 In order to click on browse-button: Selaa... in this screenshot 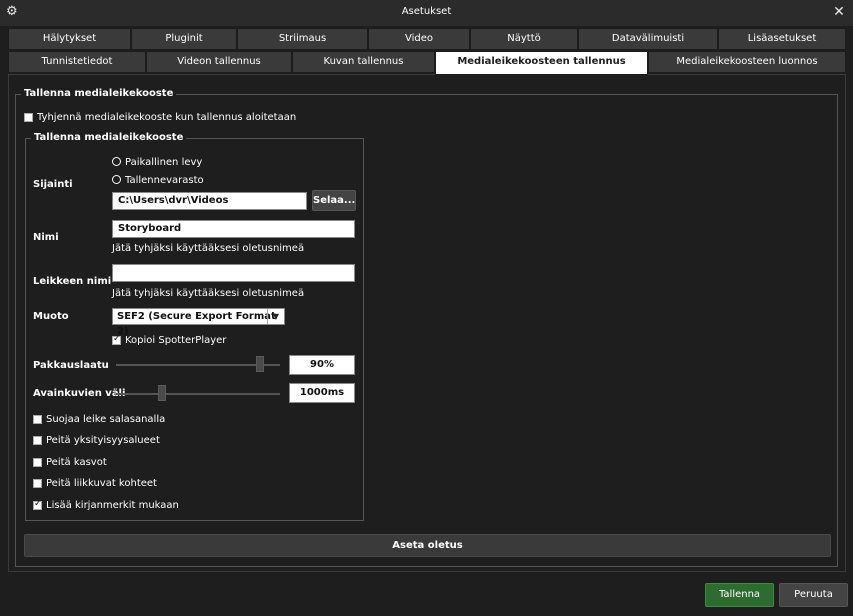, I will do `click(334, 200)`.